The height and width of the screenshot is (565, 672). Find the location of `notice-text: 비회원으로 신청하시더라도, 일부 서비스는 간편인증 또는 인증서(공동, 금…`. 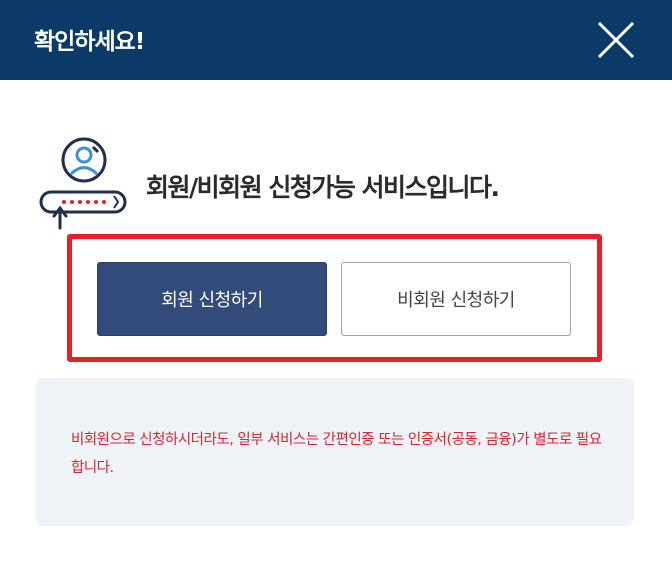

notice-text: 비회원으로 신청하시더라도, 일부 서비스는 간편인증 또는 인증서(공동, 금… is located at coordinates (336, 454).